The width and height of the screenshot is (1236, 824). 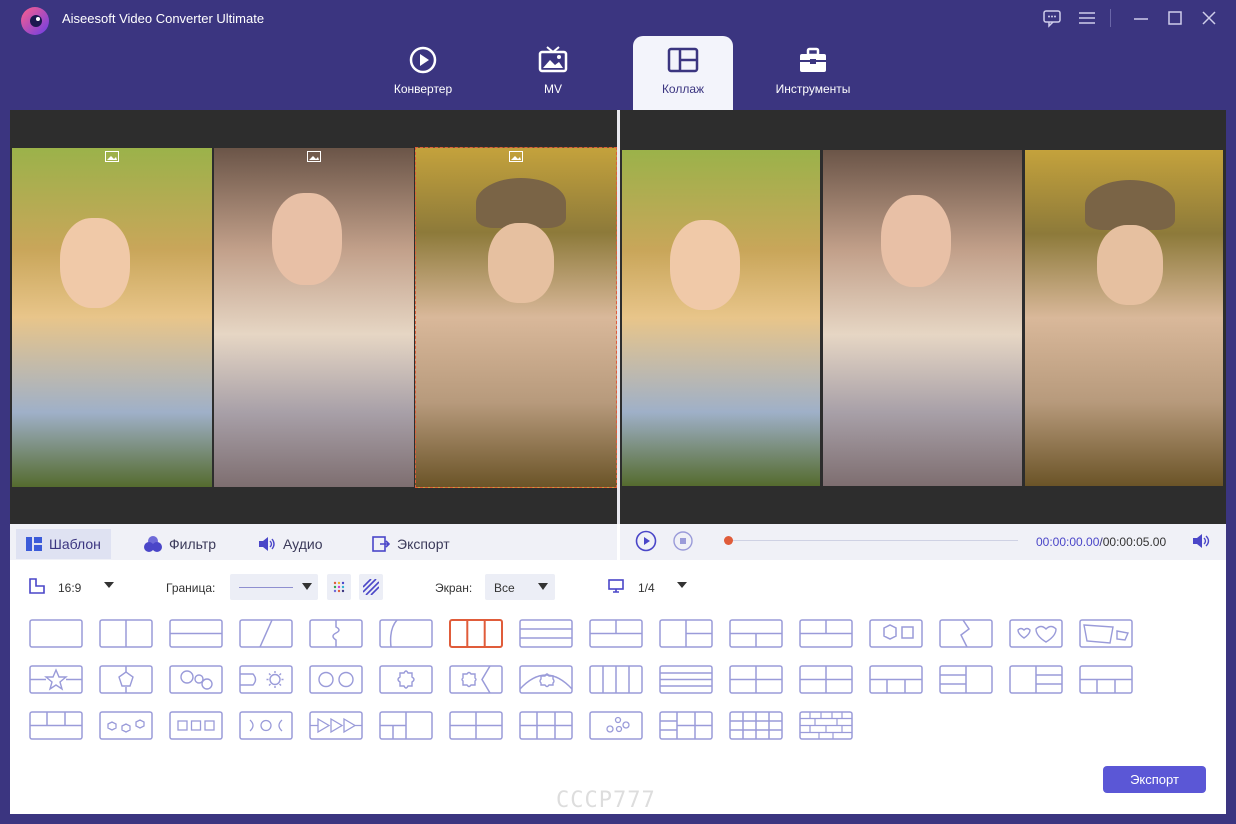 I want to click on subtab-audio-label: Аудио, so click(x=303, y=544).